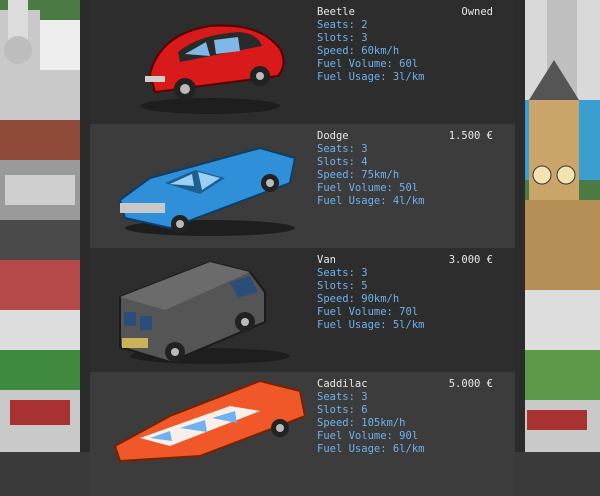 The image size is (600, 496). Describe the element at coordinates (336, 12) in the screenshot. I see `vehicle-name: Beetle` at that location.